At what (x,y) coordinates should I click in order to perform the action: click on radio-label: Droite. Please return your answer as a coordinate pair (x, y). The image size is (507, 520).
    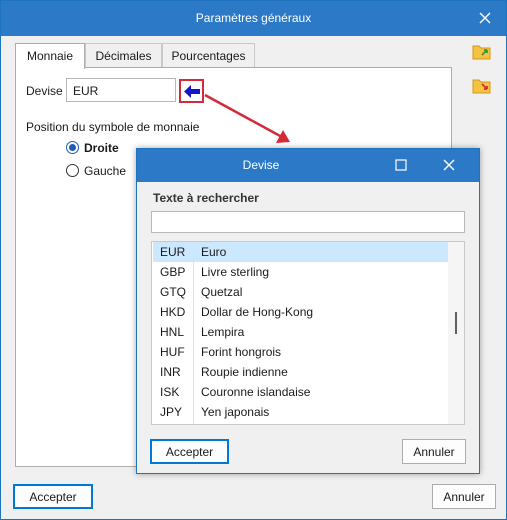
    Looking at the image, I should click on (101, 148).